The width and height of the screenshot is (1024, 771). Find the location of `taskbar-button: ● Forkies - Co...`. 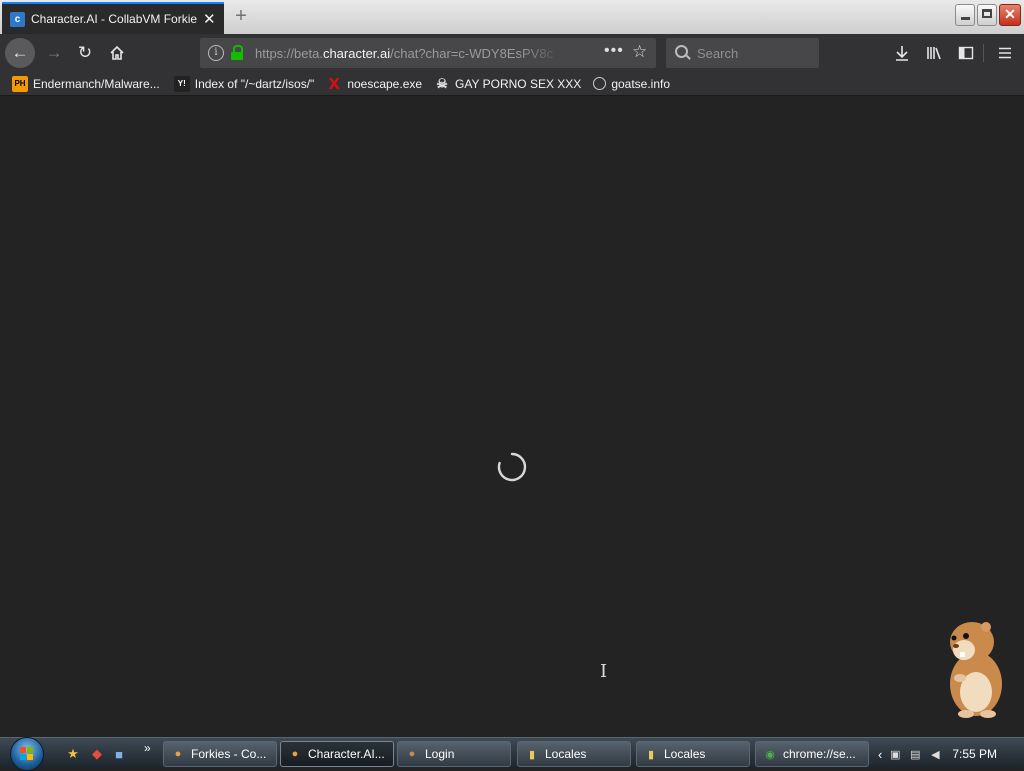

taskbar-button: ● Forkies - Co... is located at coordinates (220, 754).